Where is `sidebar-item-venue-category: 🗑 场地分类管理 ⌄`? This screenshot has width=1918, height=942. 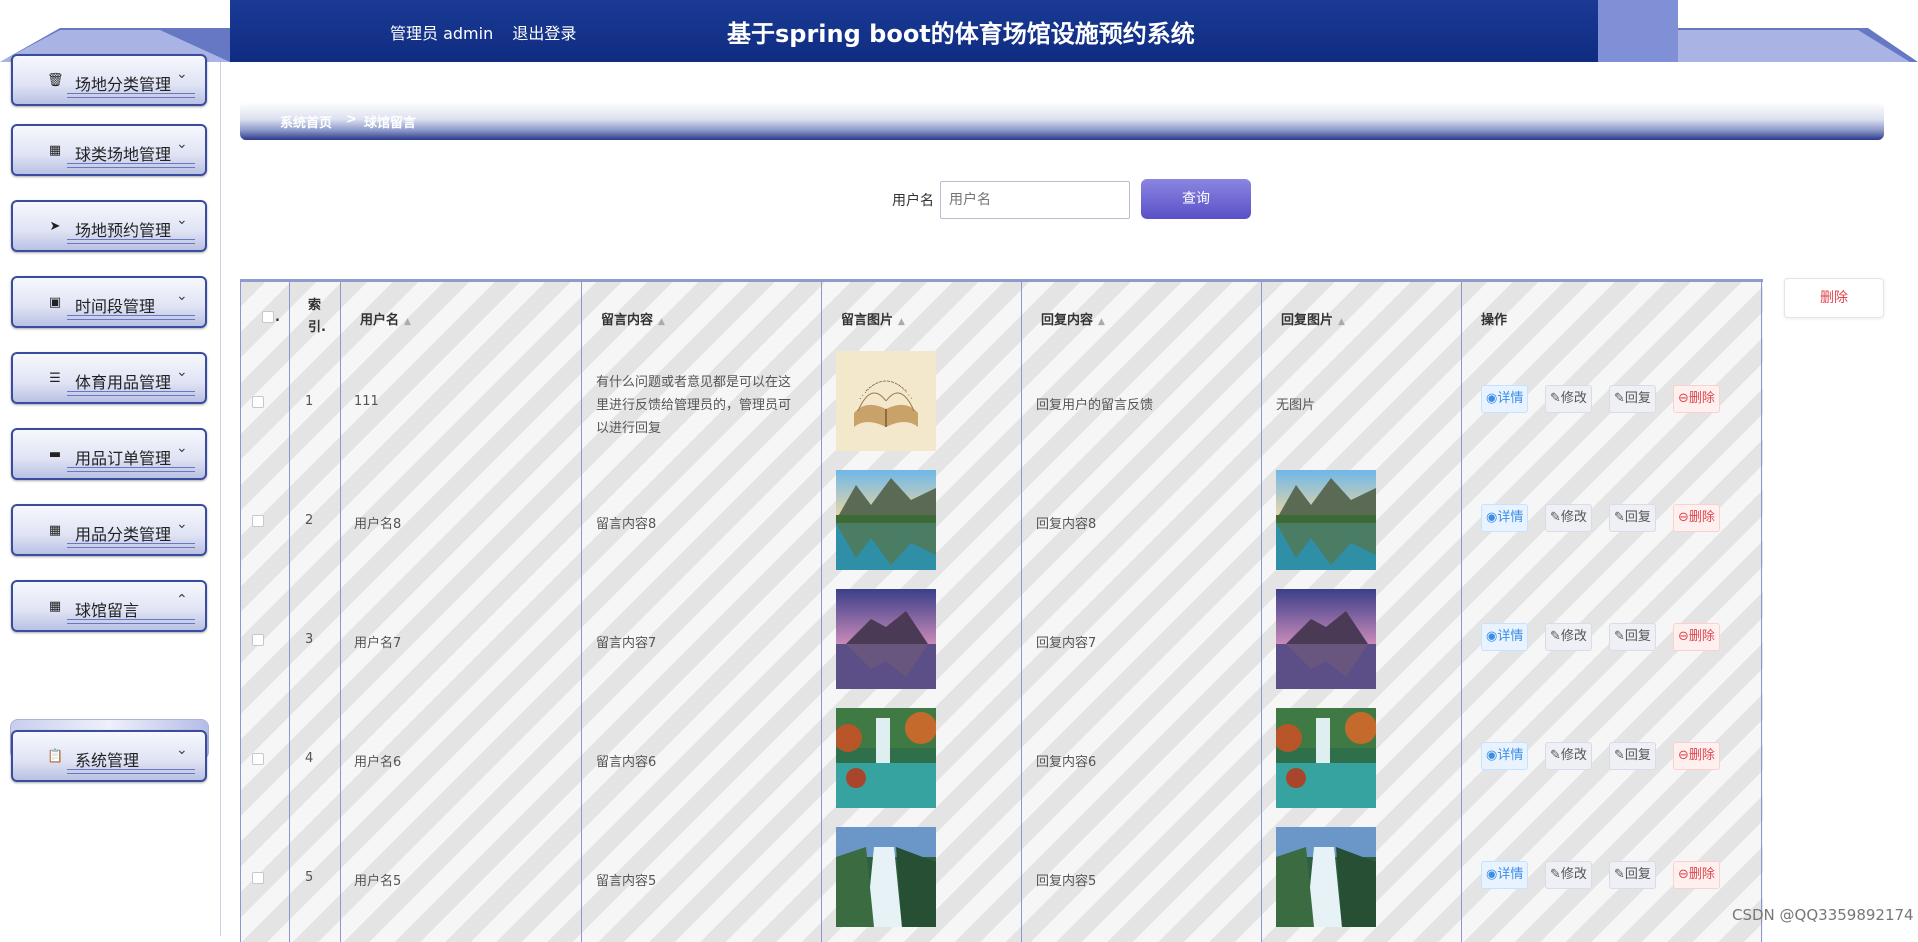 sidebar-item-venue-category: 🗑 场地分类管理 ⌄ is located at coordinates (109, 80).